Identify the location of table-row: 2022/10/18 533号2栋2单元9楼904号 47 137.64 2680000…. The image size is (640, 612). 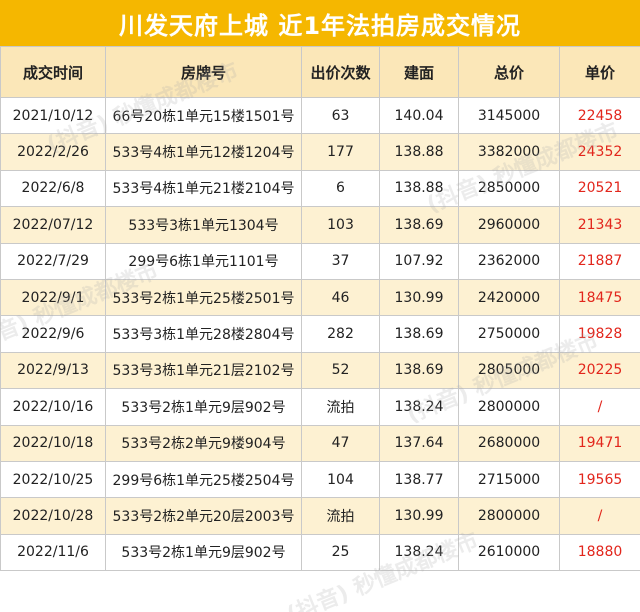
(320, 443).